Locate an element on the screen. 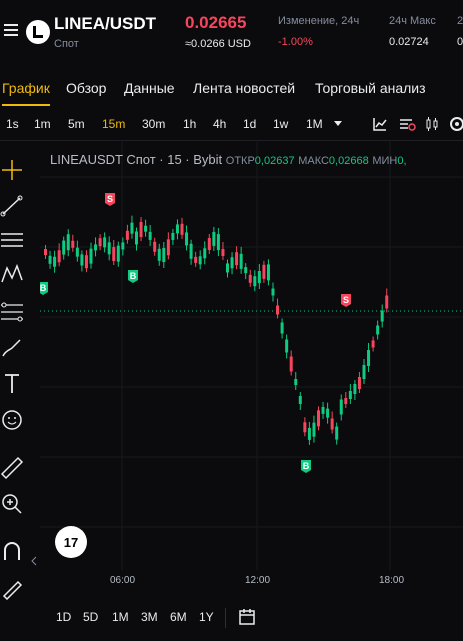 The width and height of the screenshot is (463, 641). buy-marker: B is located at coordinates (43, 288).